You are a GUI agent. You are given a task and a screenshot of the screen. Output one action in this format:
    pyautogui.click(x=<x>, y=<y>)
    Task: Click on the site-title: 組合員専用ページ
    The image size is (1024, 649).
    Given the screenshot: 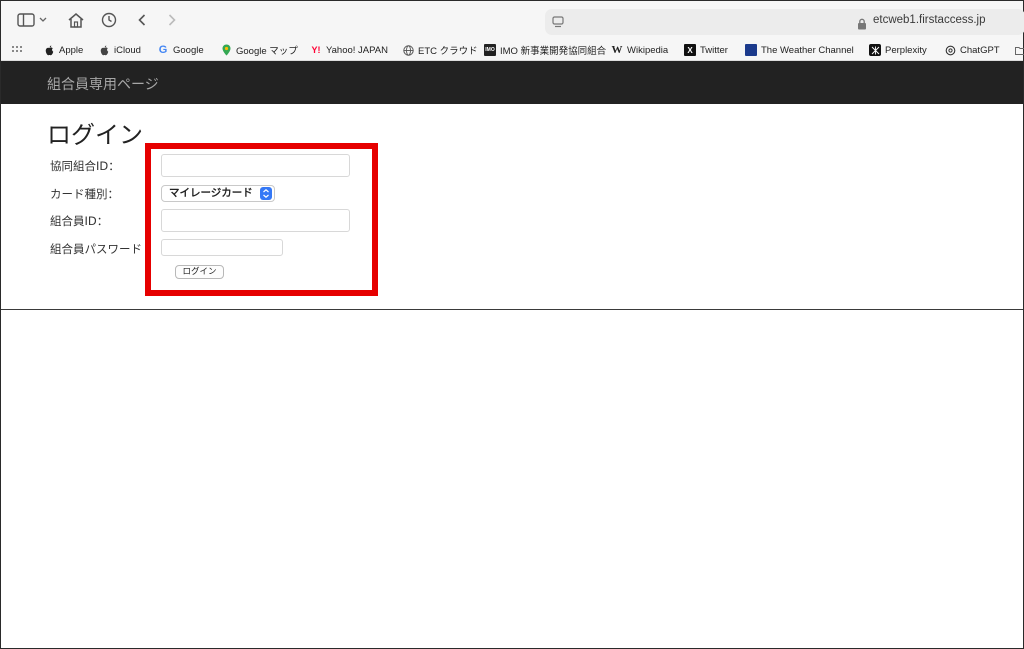 What is the action you would take?
    pyautogui.click(x=103, y=84)
    